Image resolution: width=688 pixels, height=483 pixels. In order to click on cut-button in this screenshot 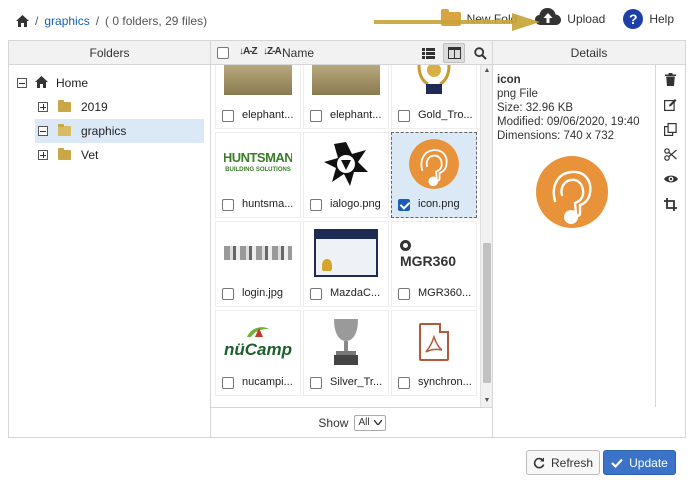, I will do `click(671, 154)`.